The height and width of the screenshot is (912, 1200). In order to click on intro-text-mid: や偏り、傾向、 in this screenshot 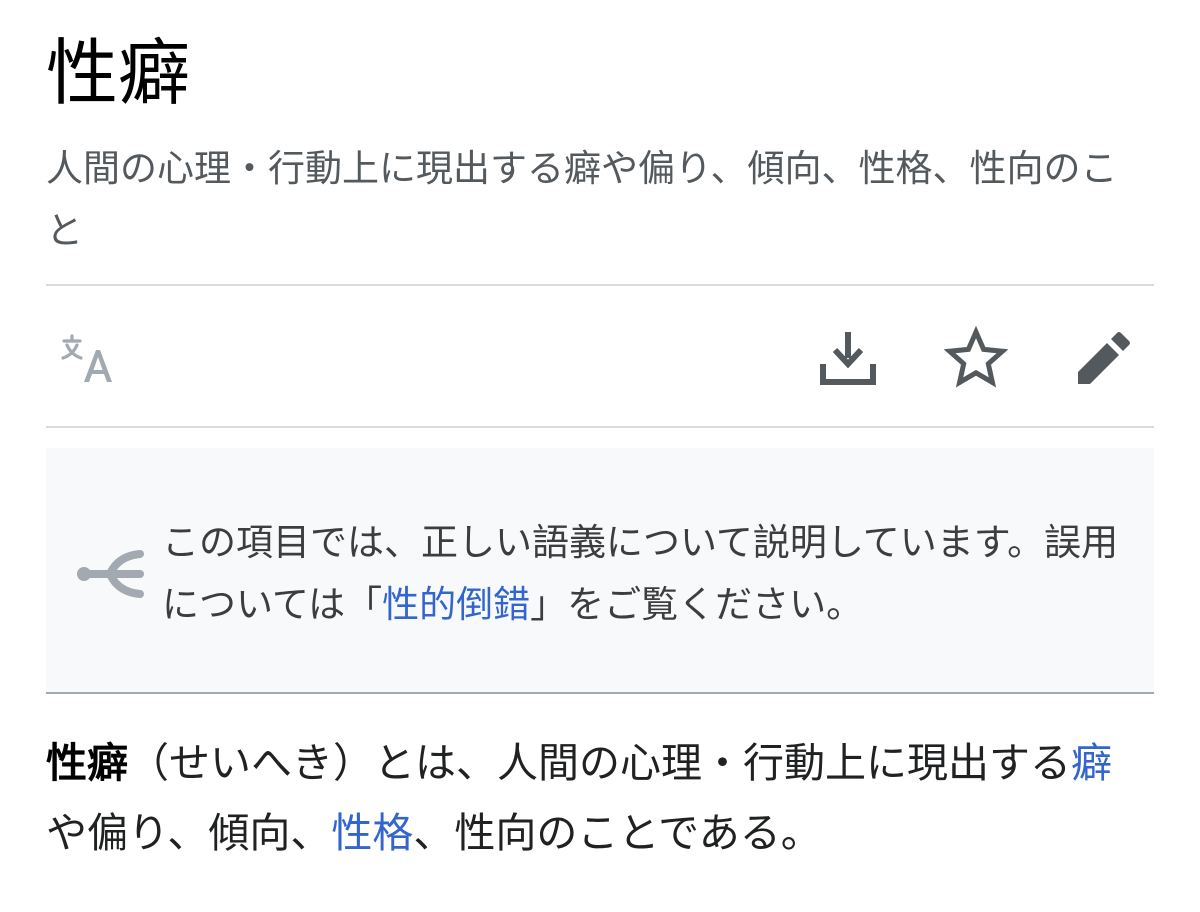, I will do `click(189, 833)`.